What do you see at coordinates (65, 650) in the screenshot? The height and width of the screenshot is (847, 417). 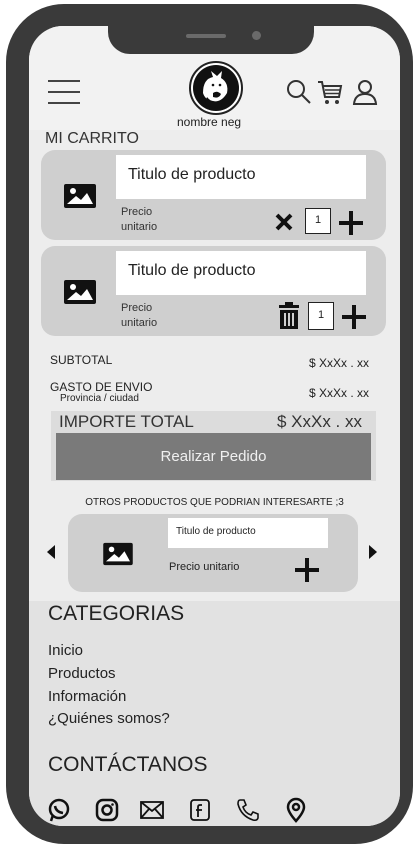 I see `nav-link-inicio: Inicio` at bounding box center [65, 650].